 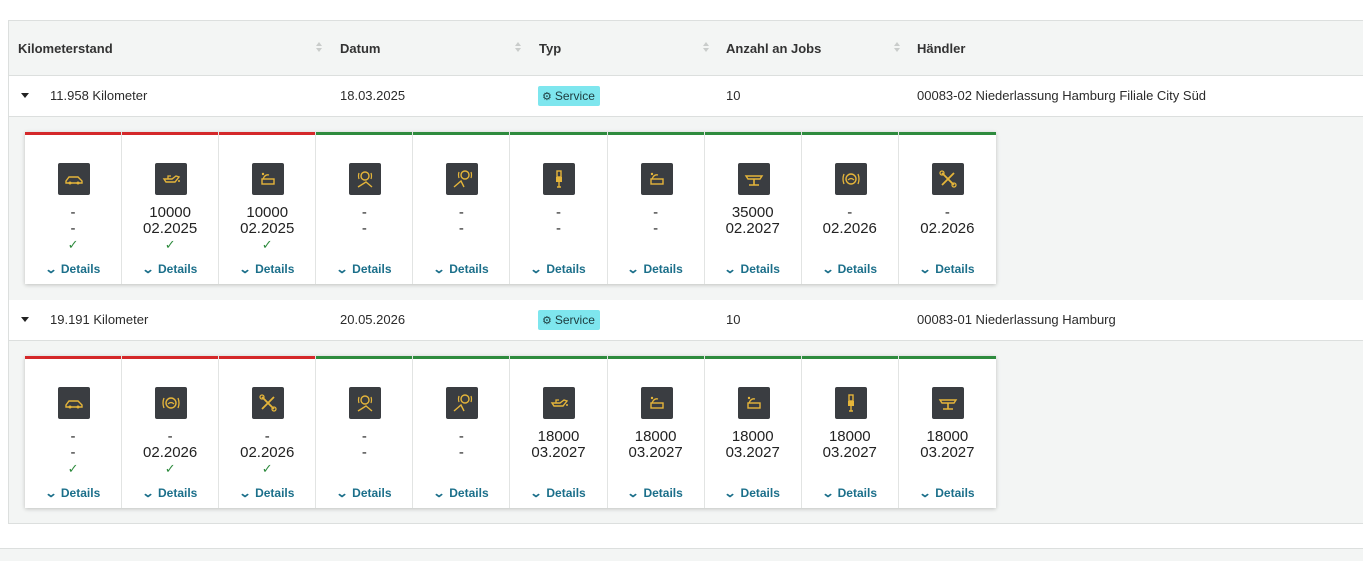 What do you see at coordinates (373, 95) in the screenshot?
I see `row-datum: 18.03.2025` at bounding box center [373, 95].